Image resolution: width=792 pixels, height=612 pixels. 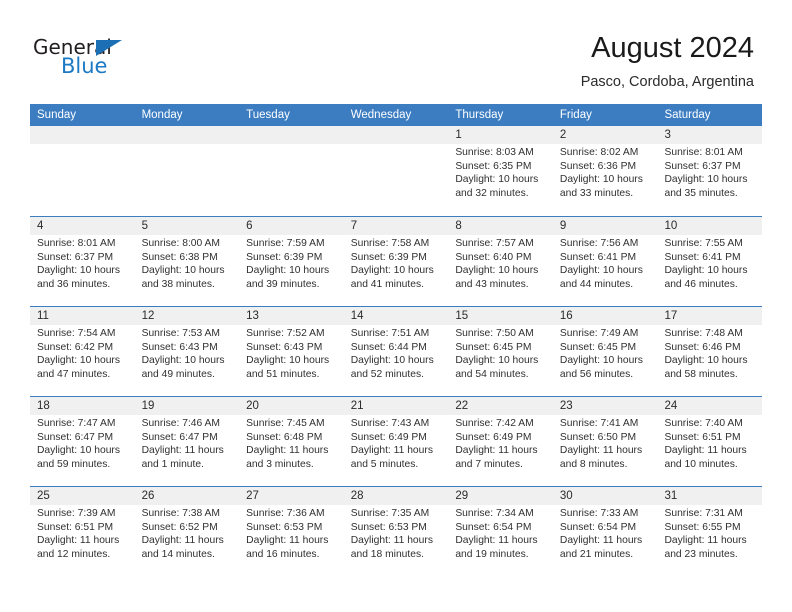 I want to click on day-detail-line: and 35 minutes., so click(x=701, y=193).